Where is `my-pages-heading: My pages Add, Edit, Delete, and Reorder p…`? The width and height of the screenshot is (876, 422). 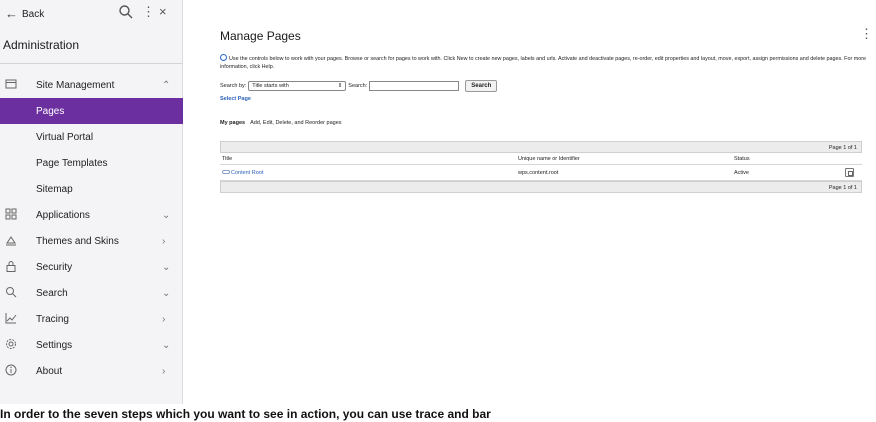
my-pages-heading: My pages Add, Edit, Delete, and Reorder p… is located at coordinates (281, 123).